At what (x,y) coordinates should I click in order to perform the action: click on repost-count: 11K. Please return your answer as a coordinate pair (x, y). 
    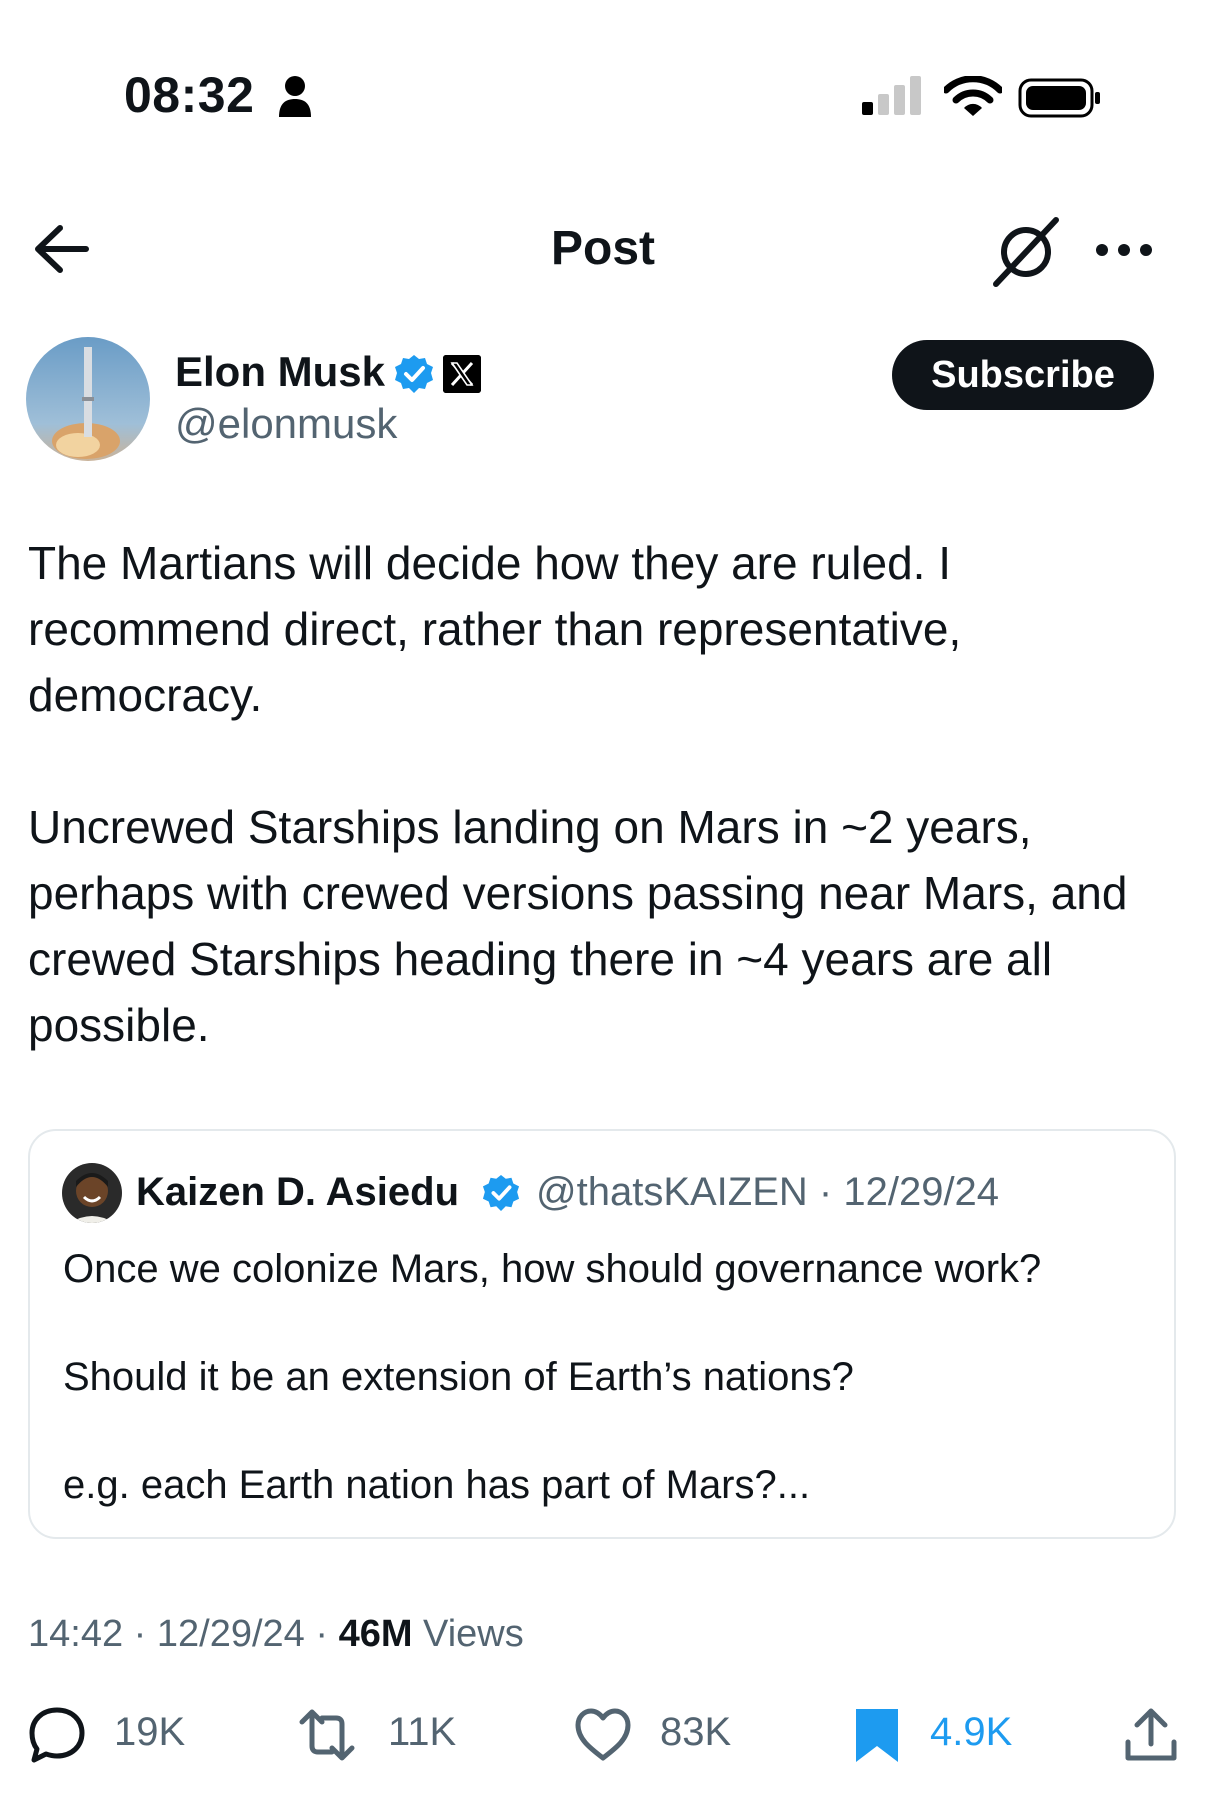
    Looking at the image, I should click on (422, 1732).